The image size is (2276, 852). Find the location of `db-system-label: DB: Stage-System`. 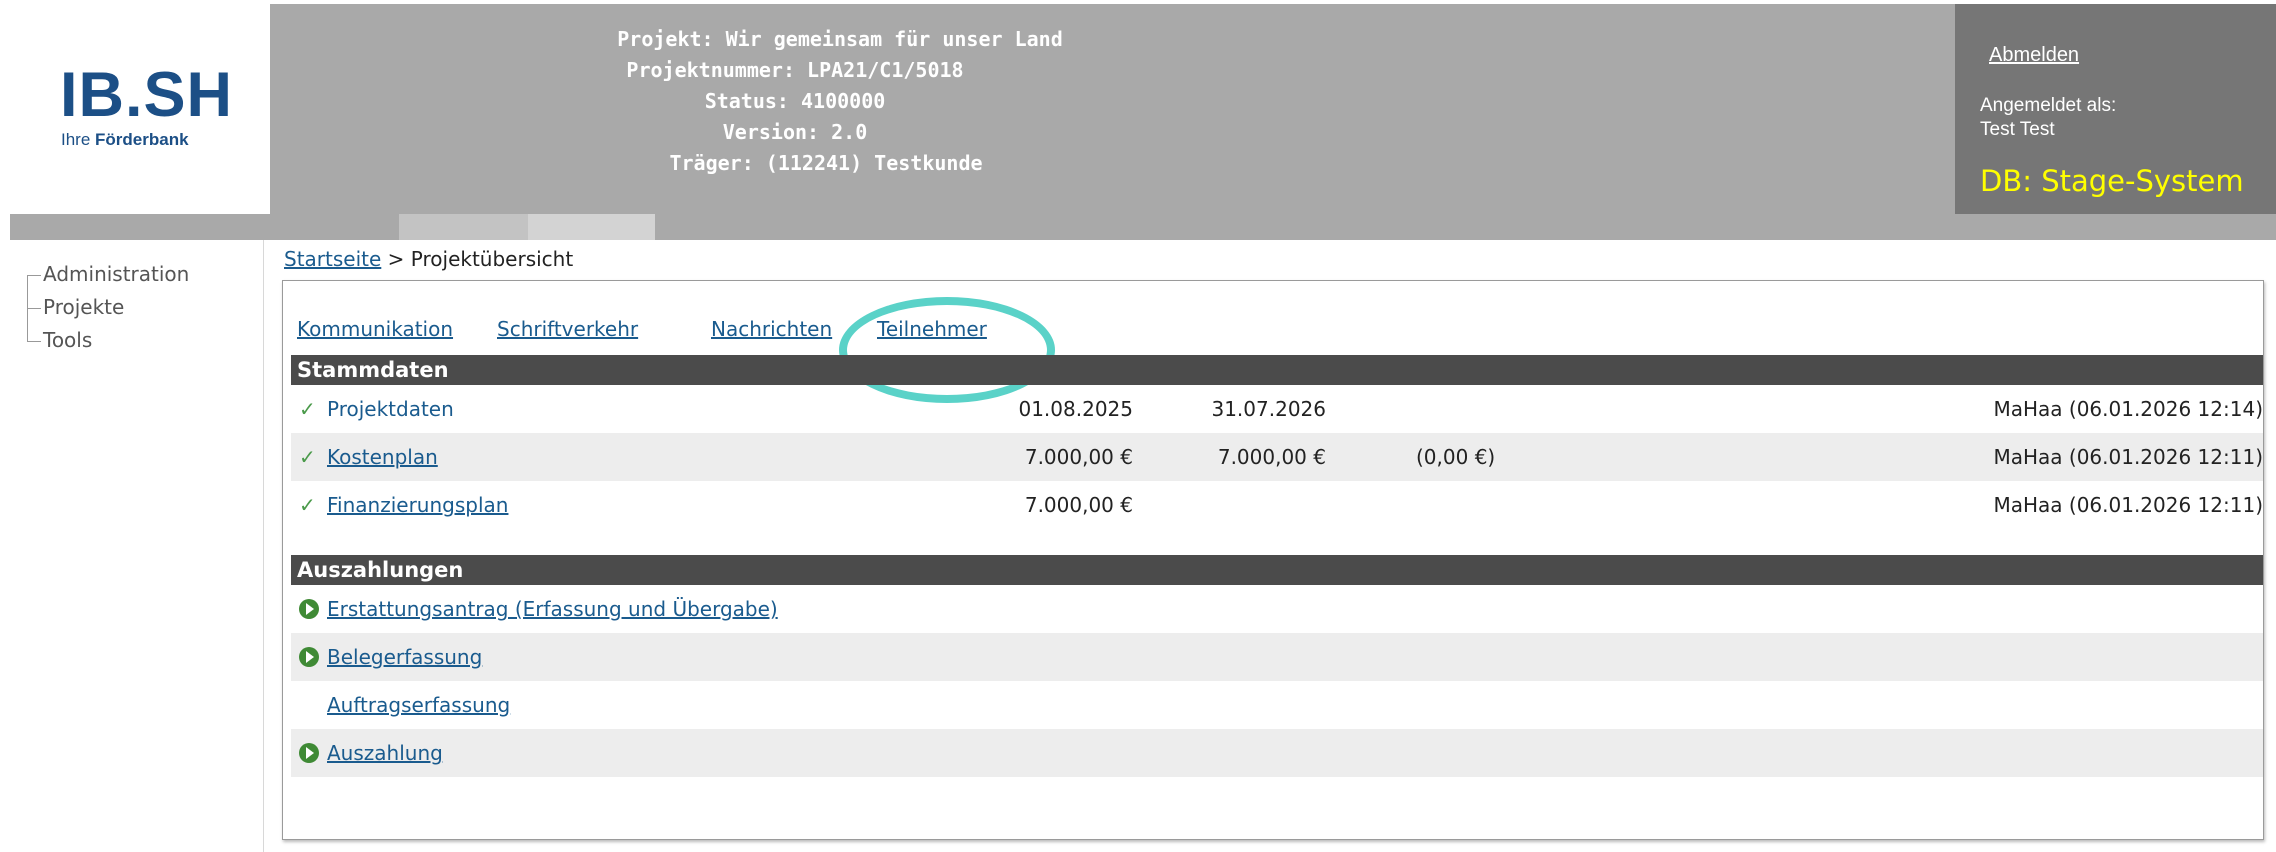

db-system-label: DB: Stage-System is located at coordinates (2112, 181).